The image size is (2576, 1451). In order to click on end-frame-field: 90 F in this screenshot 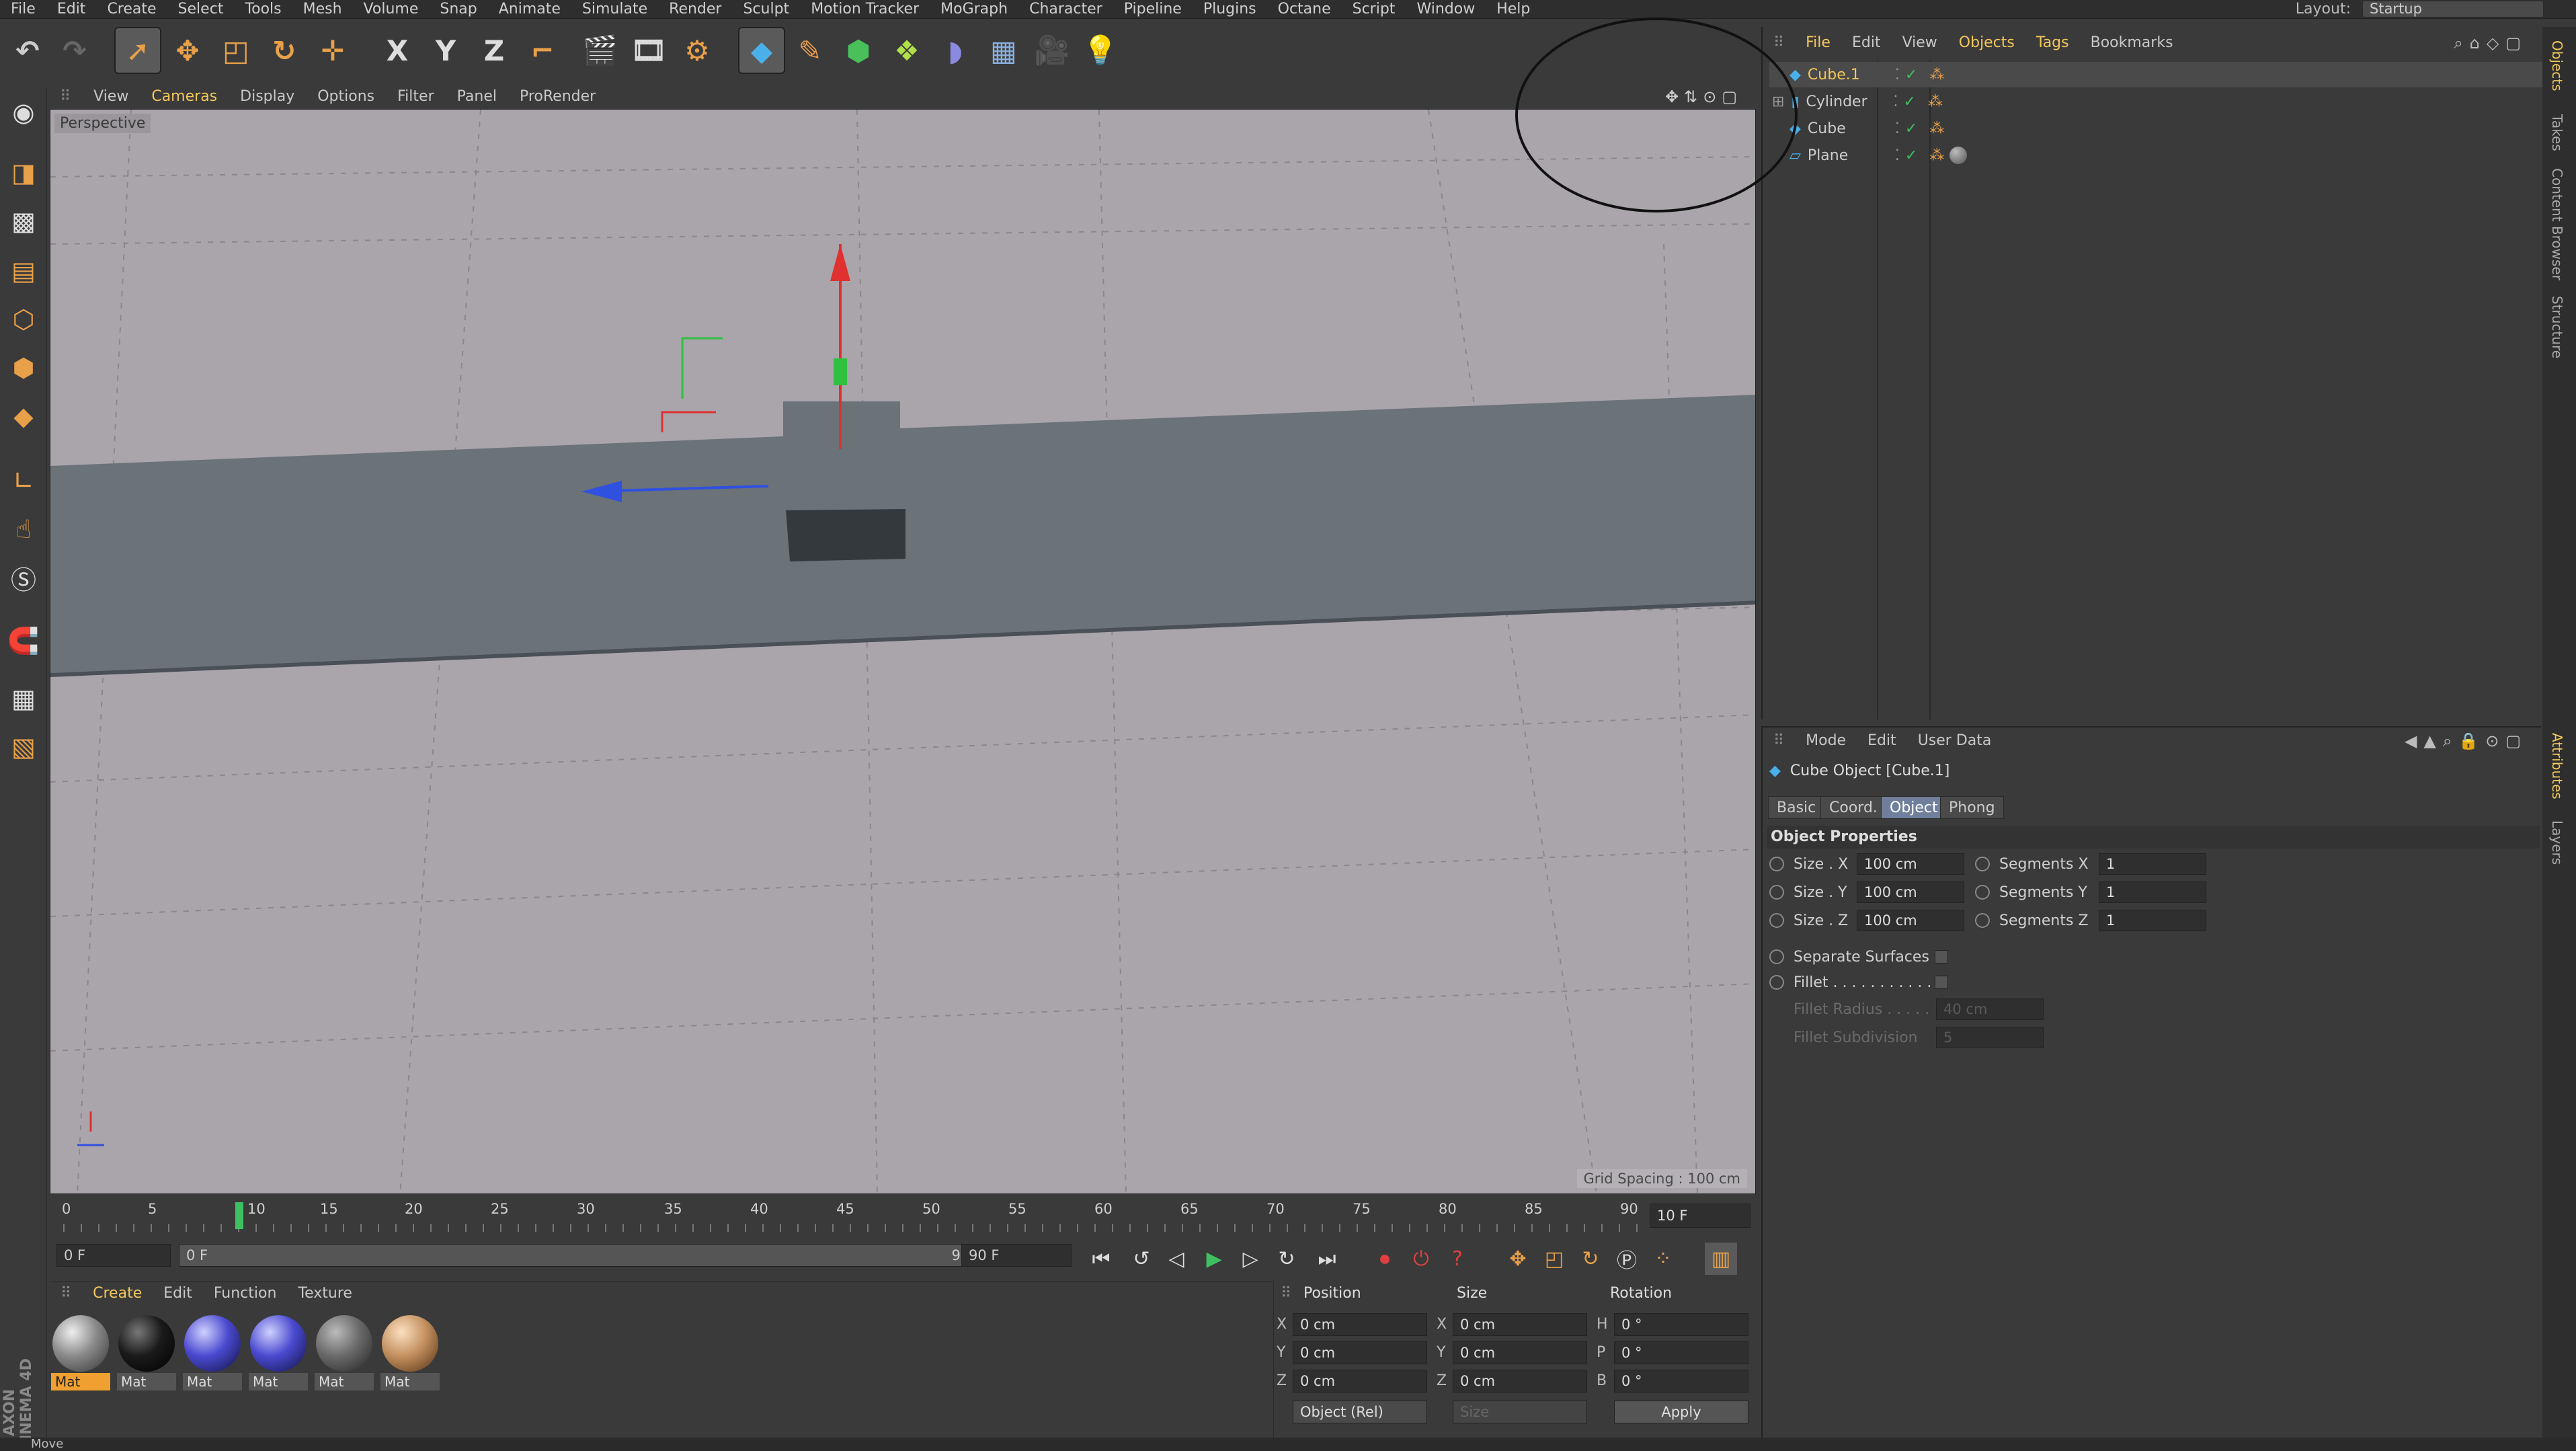, I will do `click(1016, 1255)`.